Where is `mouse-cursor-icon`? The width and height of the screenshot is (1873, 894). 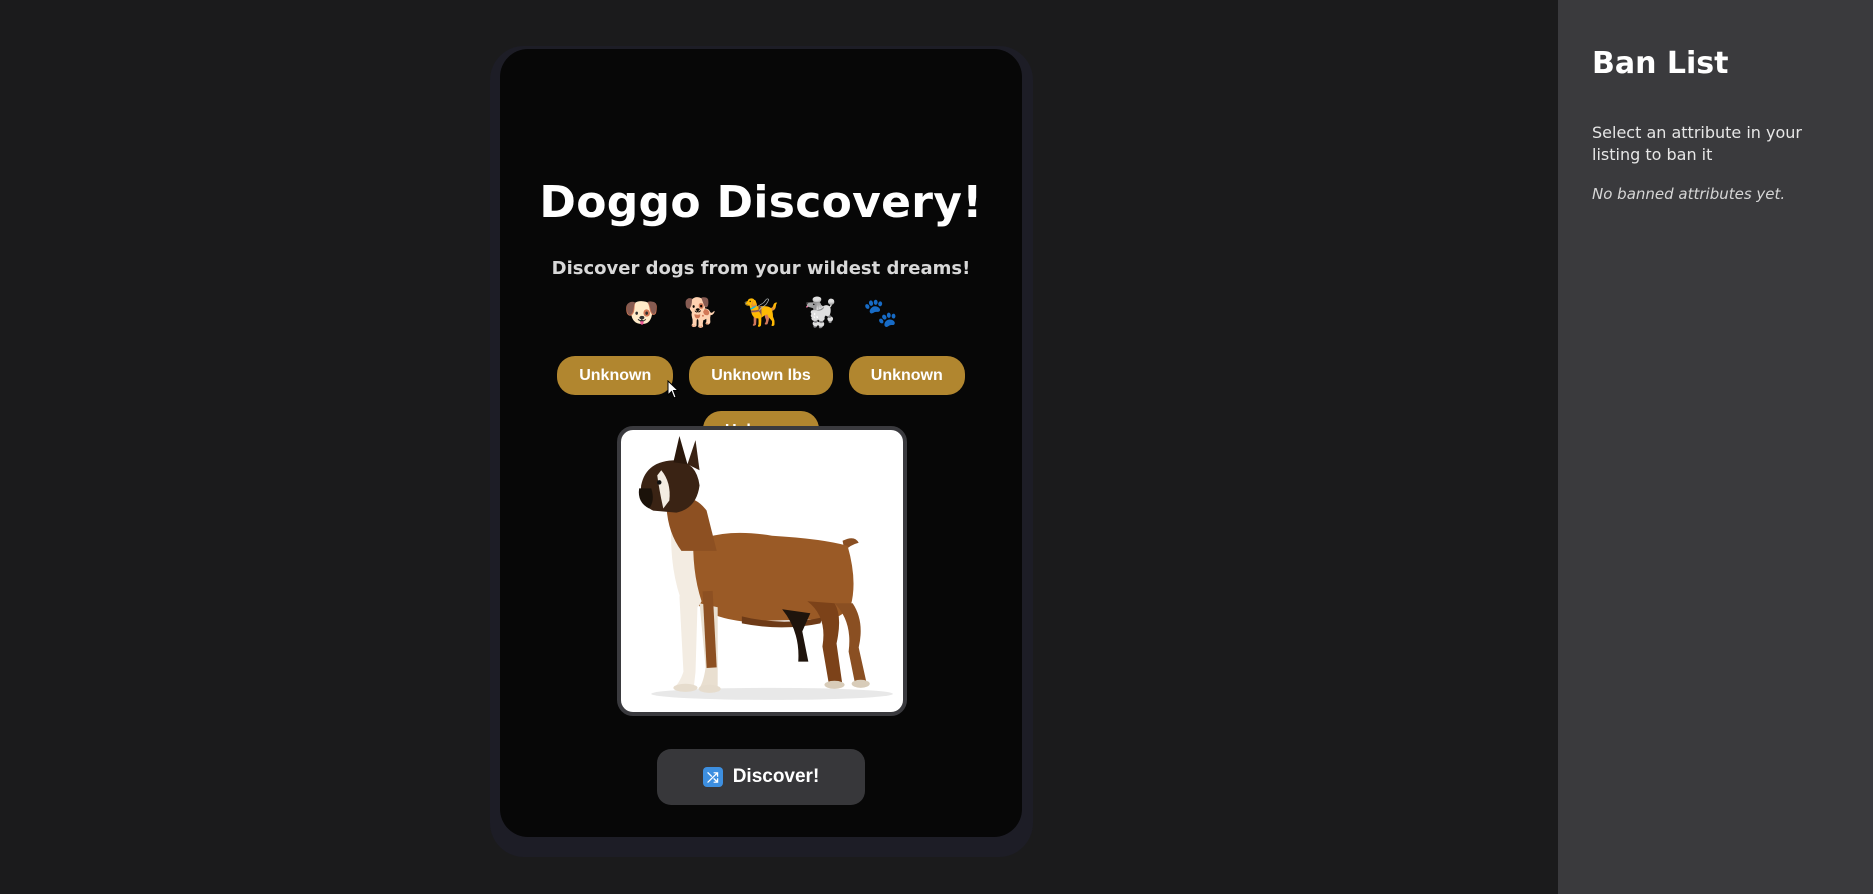
mouse-cursor-icon is located at coordinates (673, 389).